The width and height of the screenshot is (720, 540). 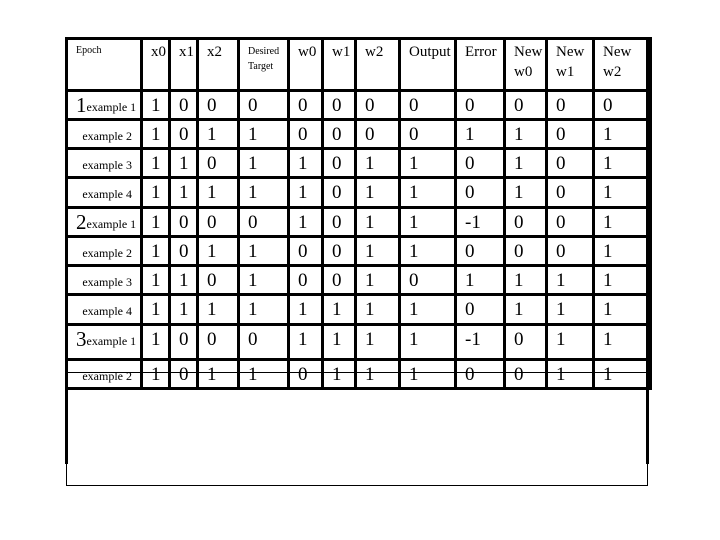 I want to click on header-new-w2: New w2, so click(x=622, y=64).